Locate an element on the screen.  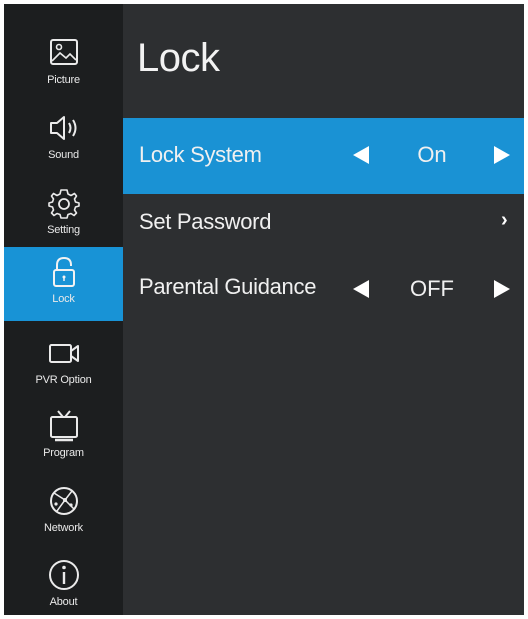
globe-icon is located at coordinates (63, 501).